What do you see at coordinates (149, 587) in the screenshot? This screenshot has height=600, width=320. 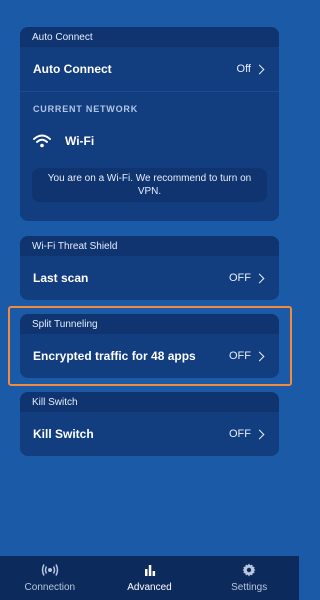 I see `nav-label: Advanced` at bounding box center [149, 587].